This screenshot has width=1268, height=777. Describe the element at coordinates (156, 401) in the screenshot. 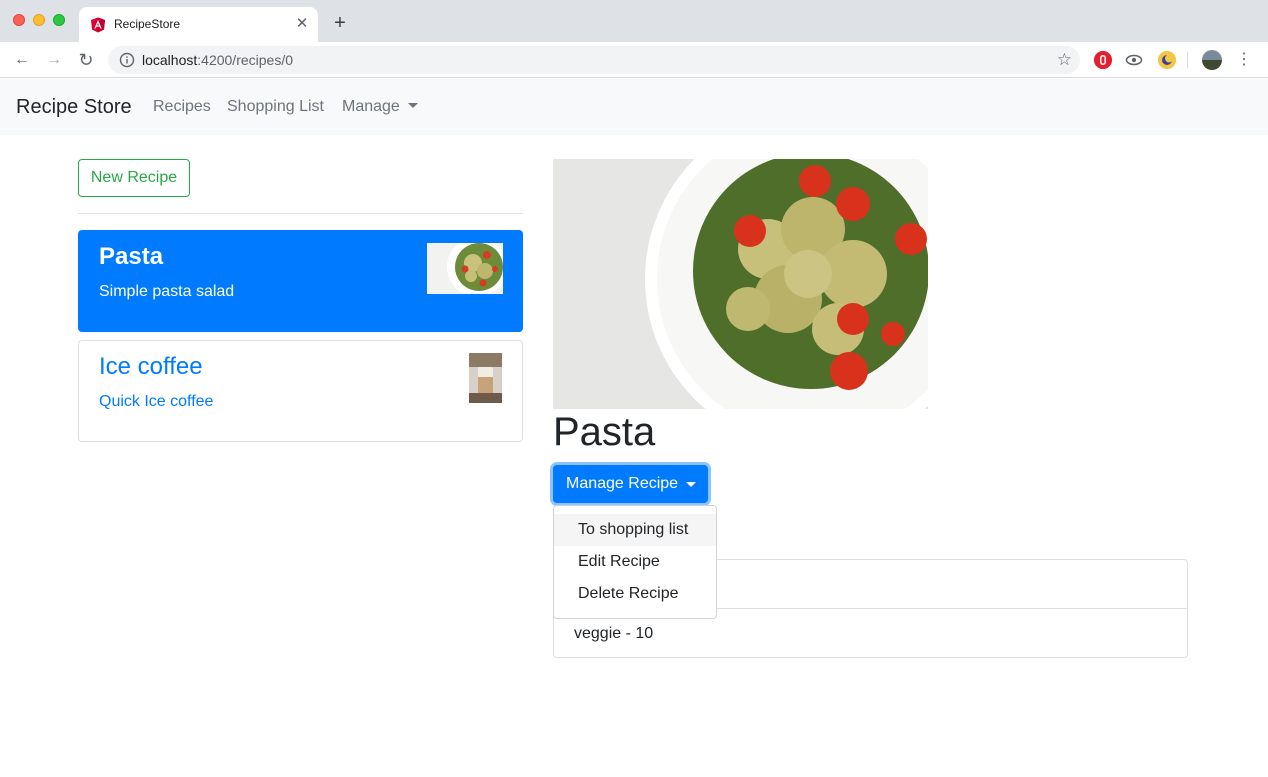

I see `recipe-description: Quick Ice coffee` at that location.